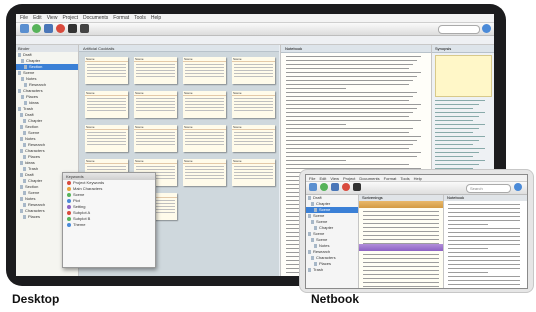 The height and width of the screenshot is (312, 536). Describe the element at coordinates (255, 29) in the screenshot. I see `desktop-toolbar` at that location.